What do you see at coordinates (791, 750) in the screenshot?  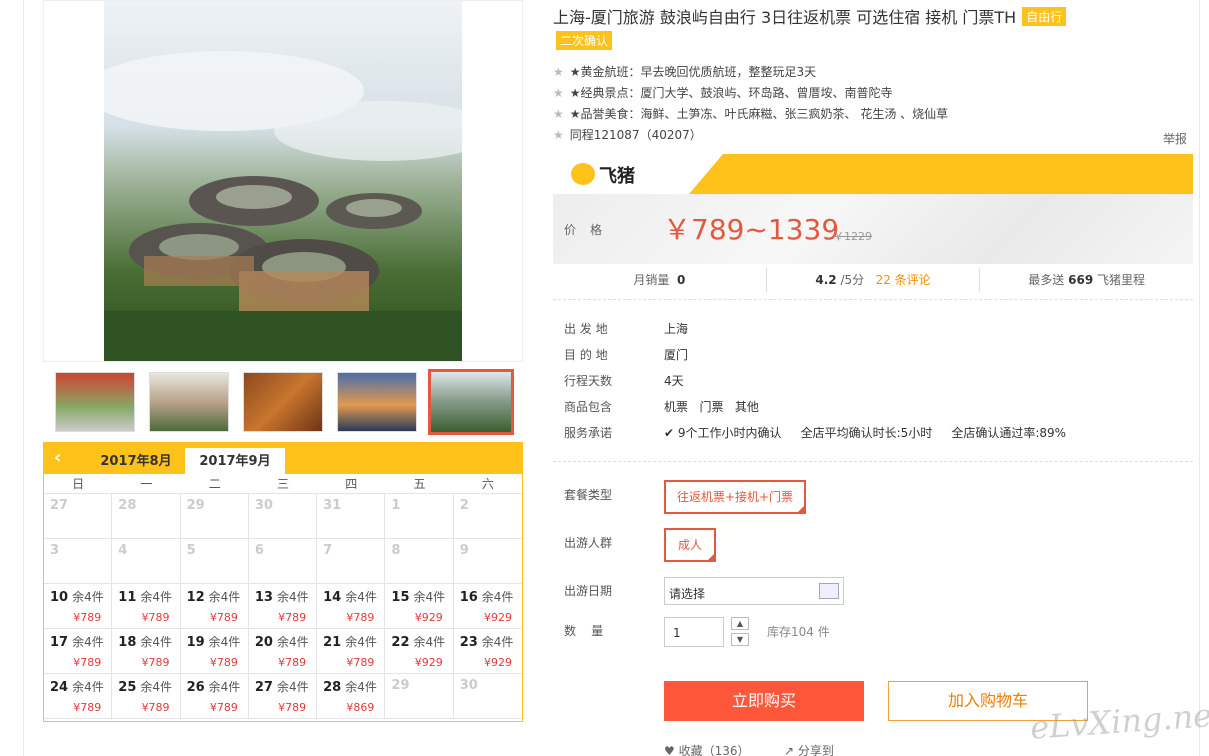 I see `share-icon: ↗` at bounding box center [791, 750].